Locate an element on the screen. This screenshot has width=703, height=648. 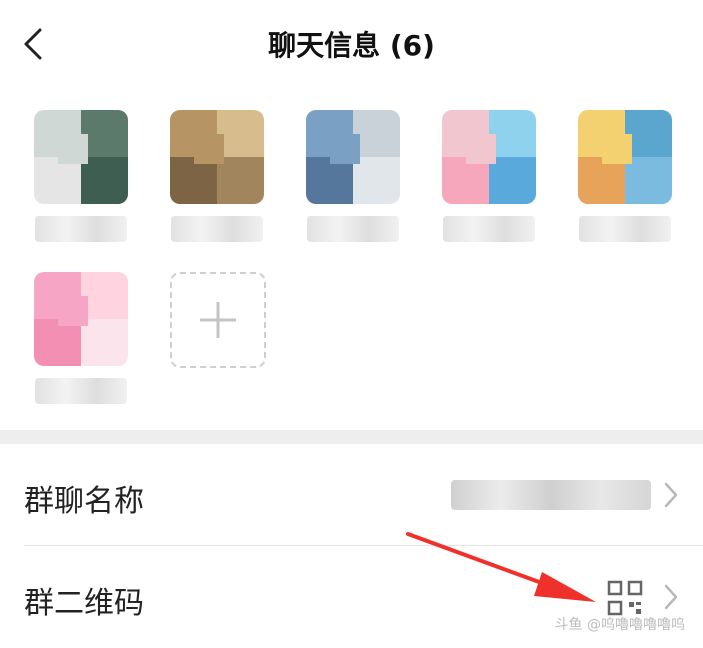
add-member-button is located at coordinates (218, 320).